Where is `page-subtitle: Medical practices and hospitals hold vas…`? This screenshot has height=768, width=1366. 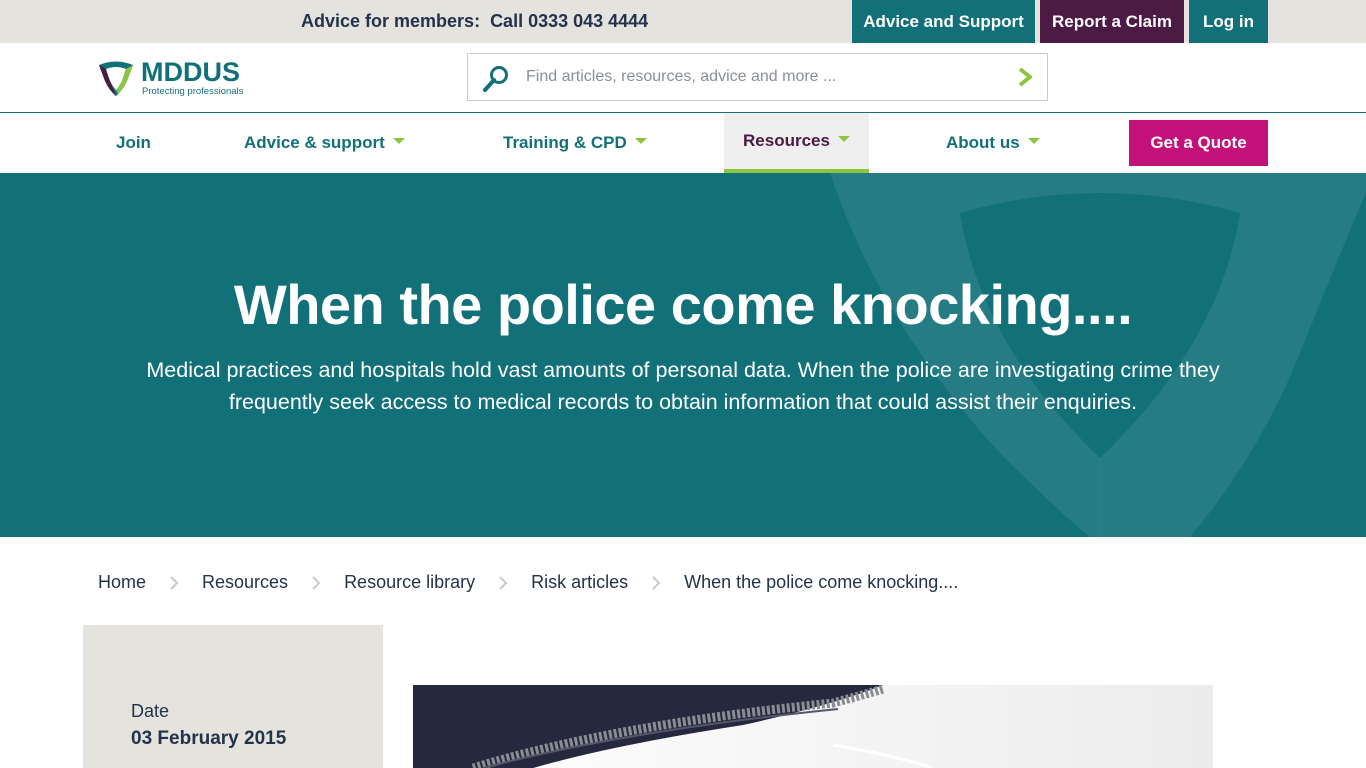 page-subtitle: Medical practices and hospitals hold vas… is located at coordinates (683, 386).